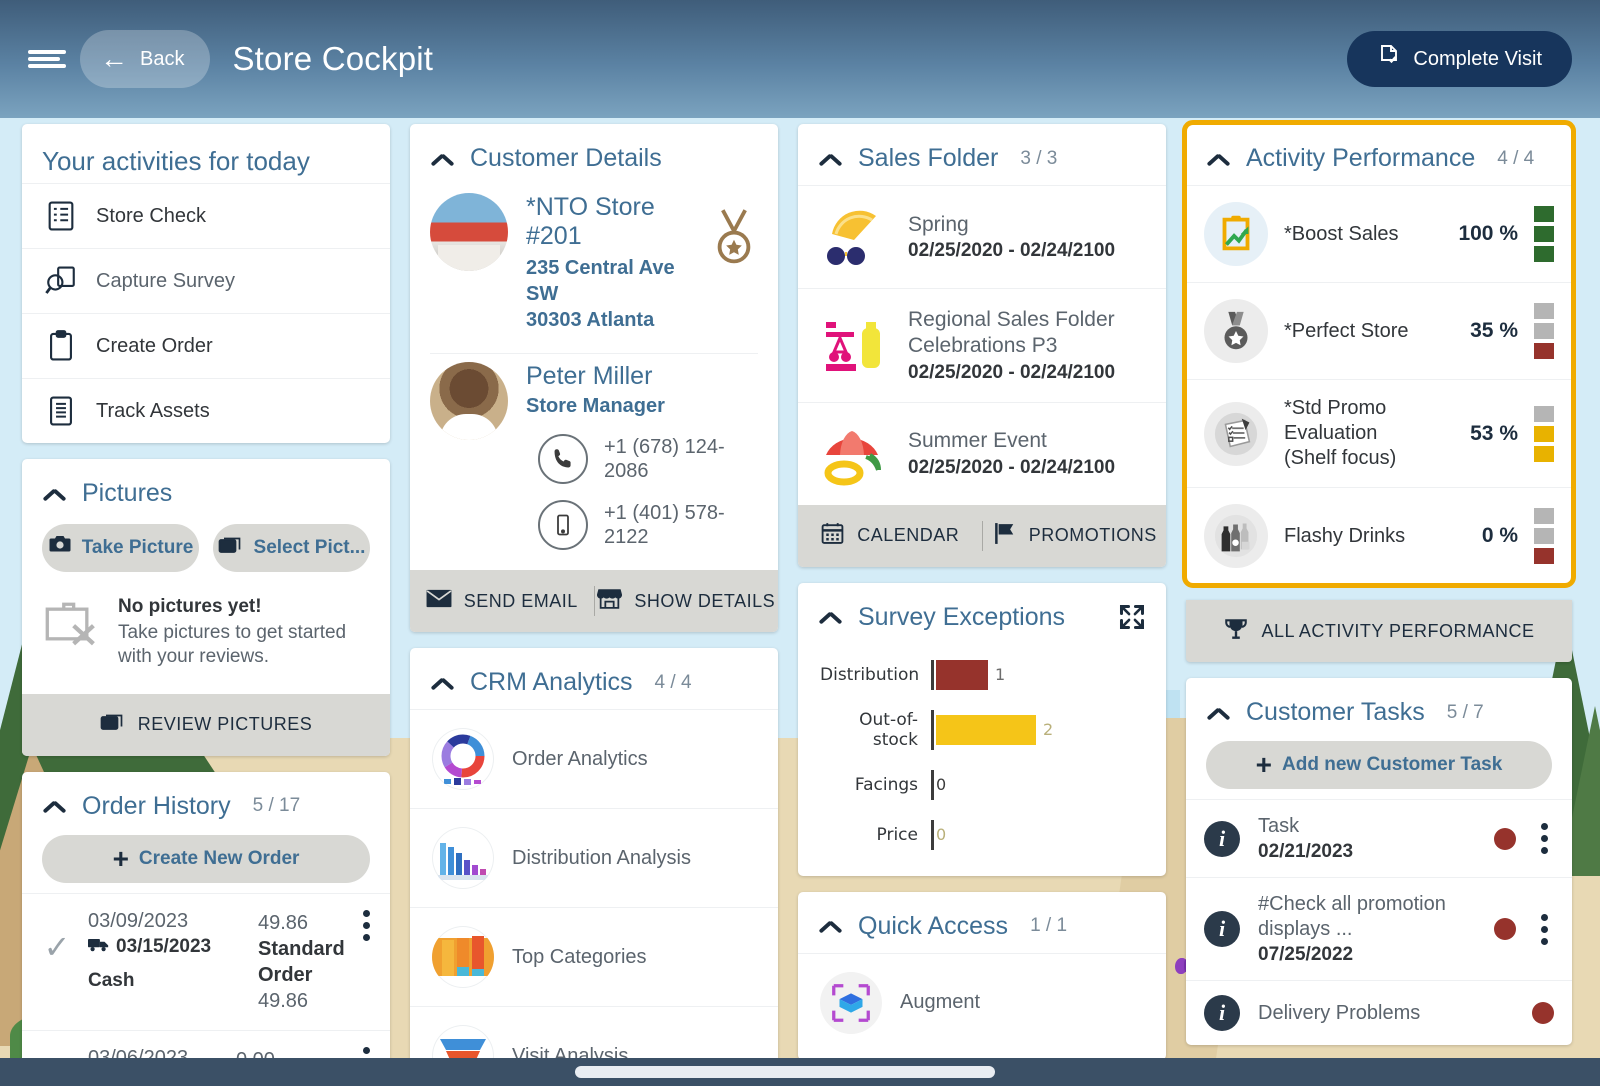 Image resolution: width=1600 pixels, height=1086 pixels. I want to click on activity-row-capture-survey: Capture Survey, so click(206, 280).